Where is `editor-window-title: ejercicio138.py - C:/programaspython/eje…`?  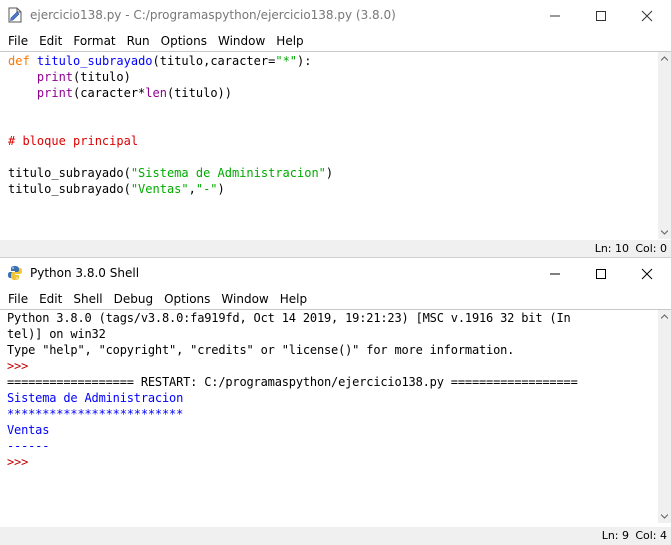 editor-window-title: ejercicio138.py - C:/programaspython/eje… is located at coordinates (213, 15).